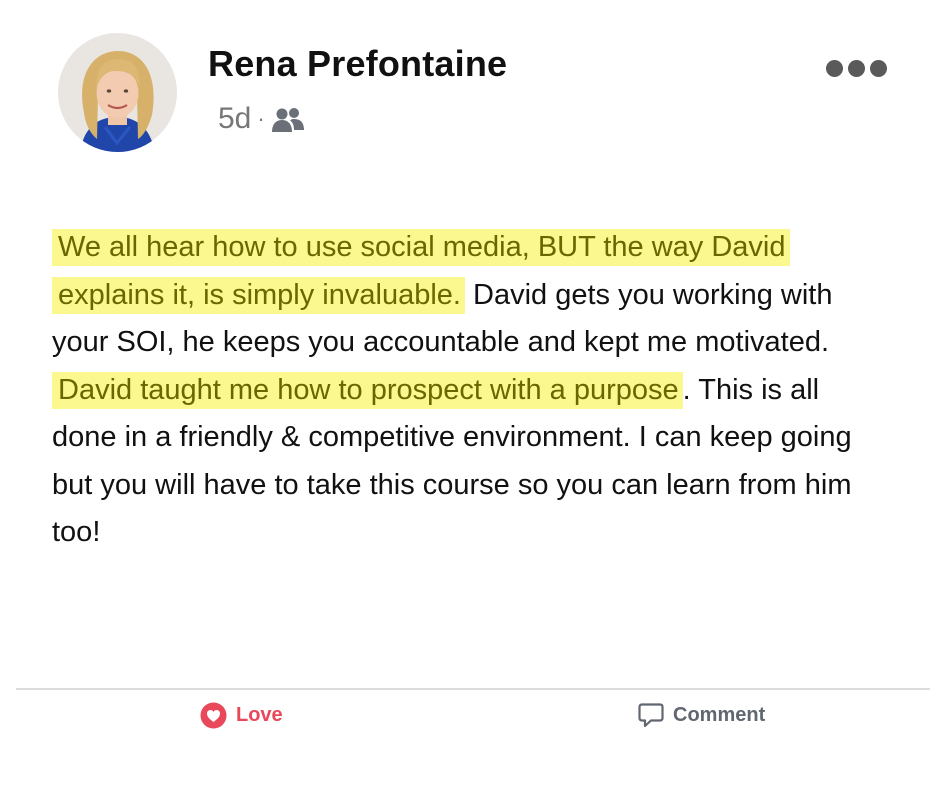 The height and width of the screenshot is (788, 940). Describe the element at coordinates (213, 715) in the screenshot. I see `heart-icon` at that location.